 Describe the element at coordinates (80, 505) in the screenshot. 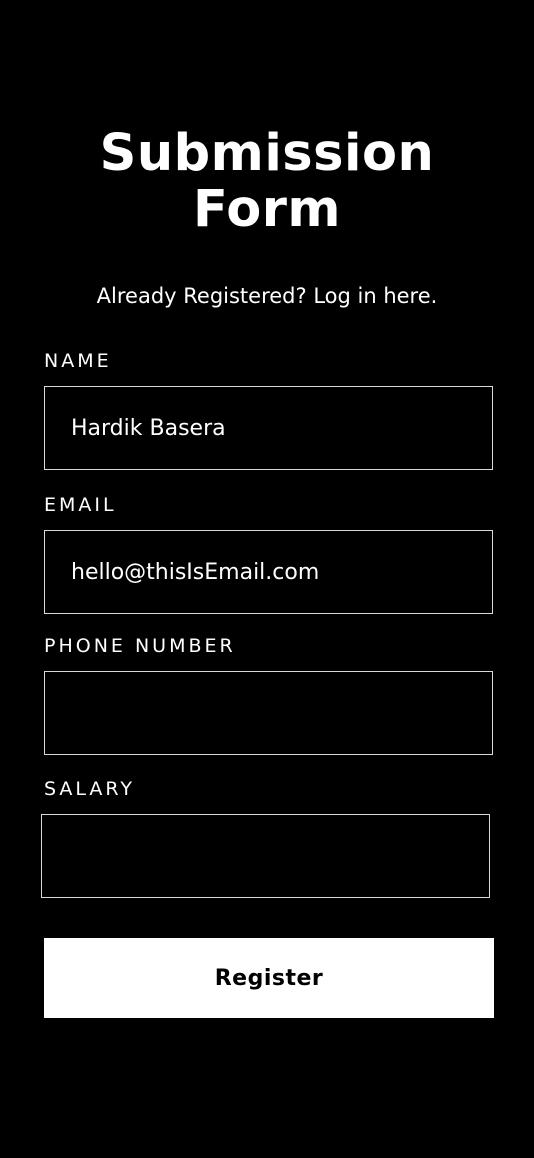

I see `email-label: EMAIL` at that location.